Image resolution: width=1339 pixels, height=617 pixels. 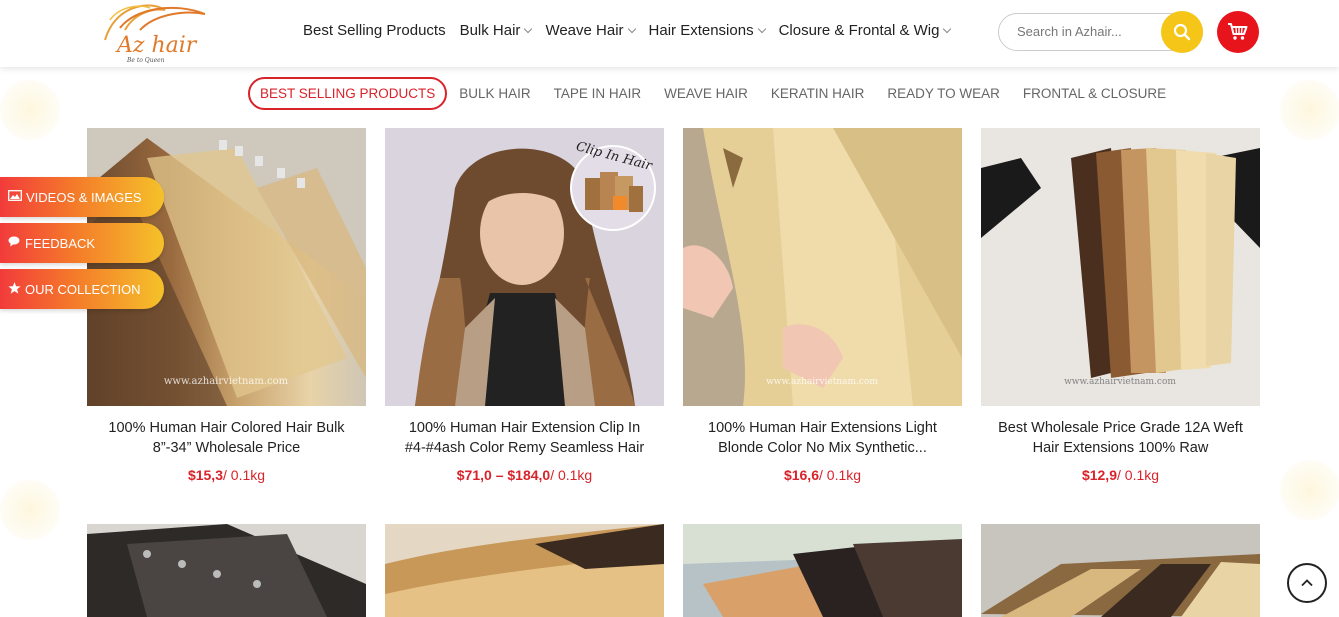 What do you see at coordinates (701, 30) in the screenshot?
I see `nav-label: Hair Extensions` at bounding box center [701, 30].